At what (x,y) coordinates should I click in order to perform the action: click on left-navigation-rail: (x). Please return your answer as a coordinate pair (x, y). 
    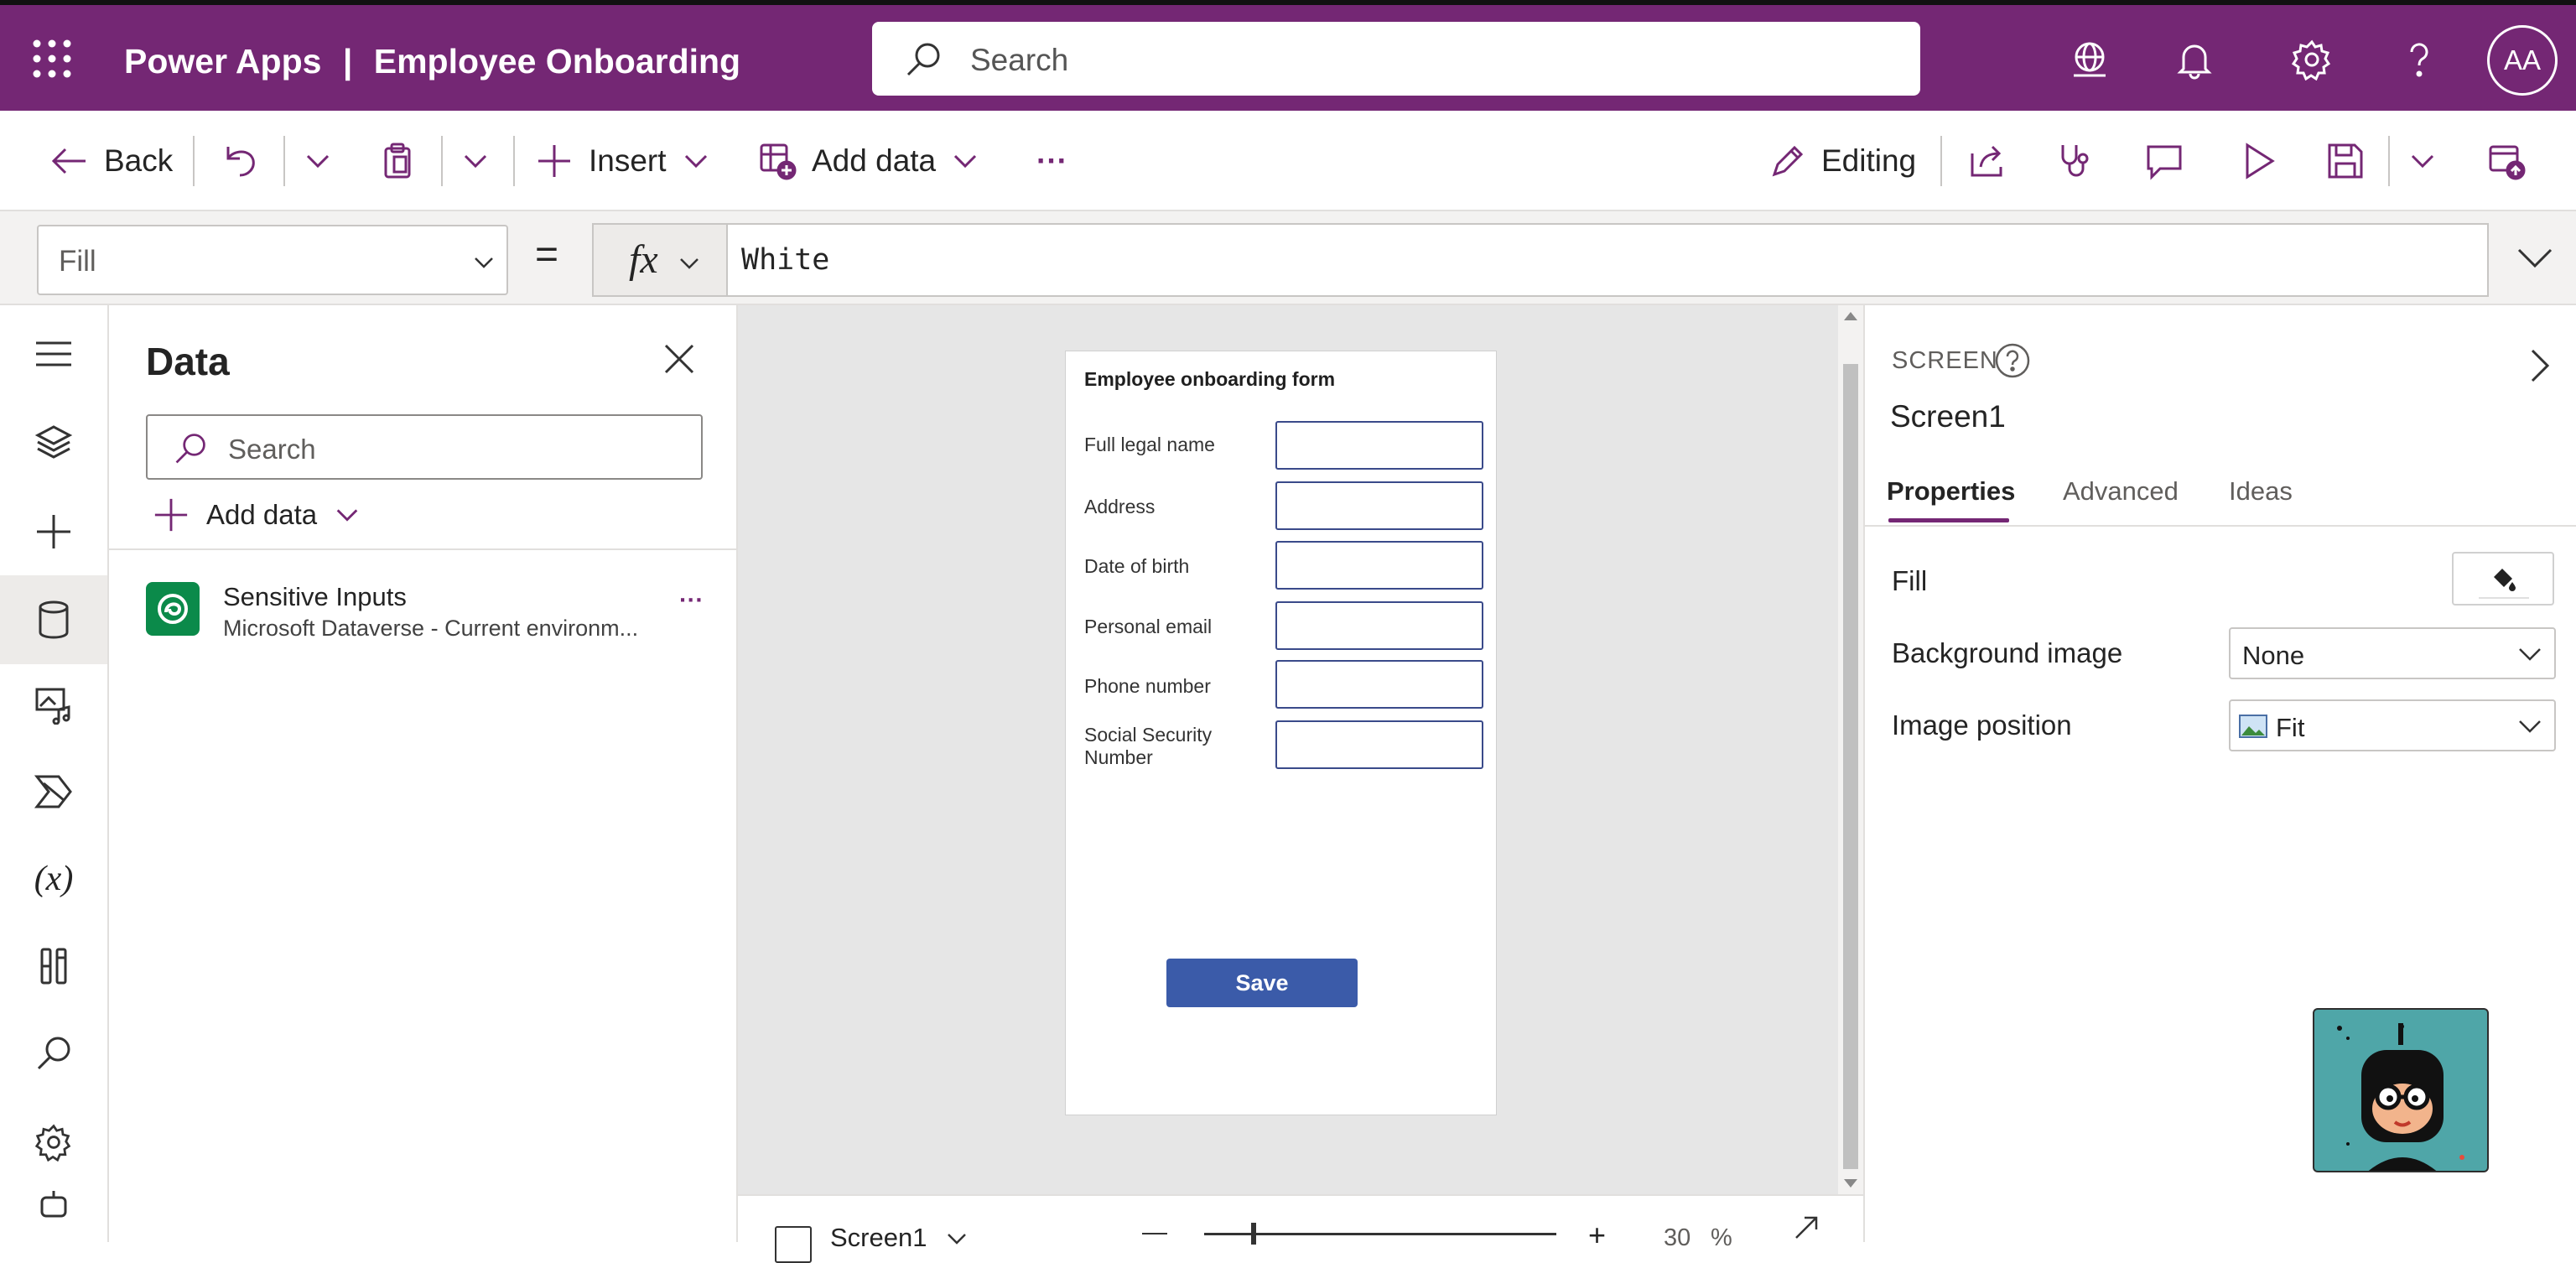
    Looking at the image, I should click on (54, 773).